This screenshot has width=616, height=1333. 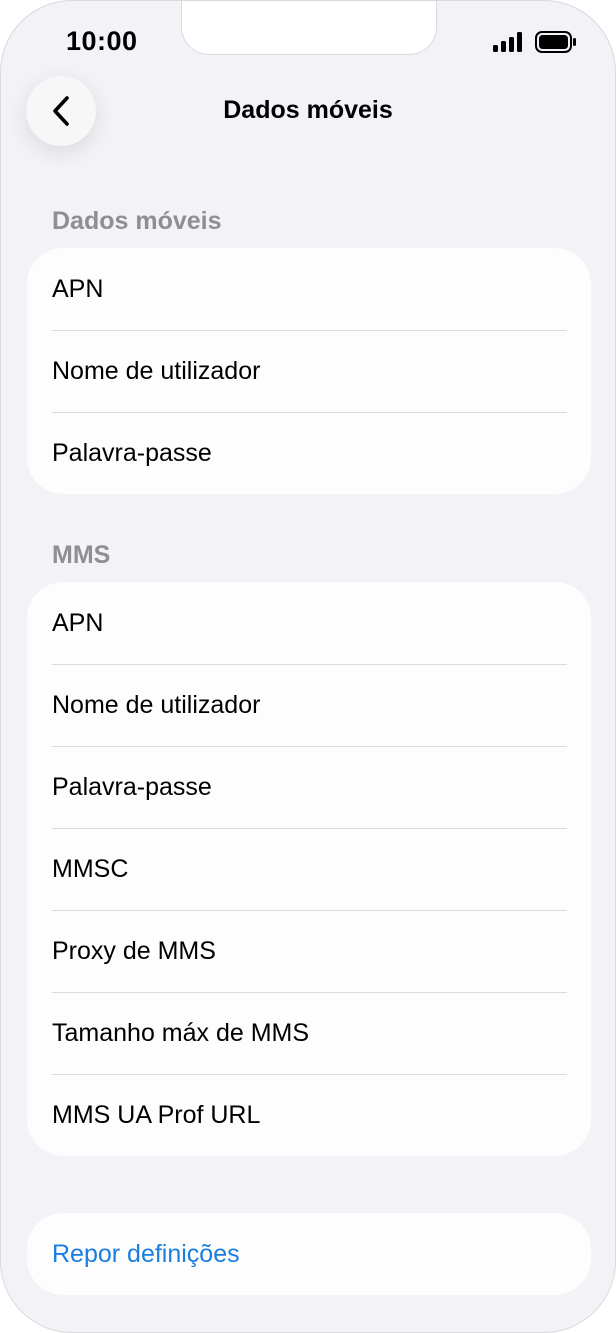 I want to click on mobile-data-username-row: Nome de utilizador, so click(x=309, y=371).